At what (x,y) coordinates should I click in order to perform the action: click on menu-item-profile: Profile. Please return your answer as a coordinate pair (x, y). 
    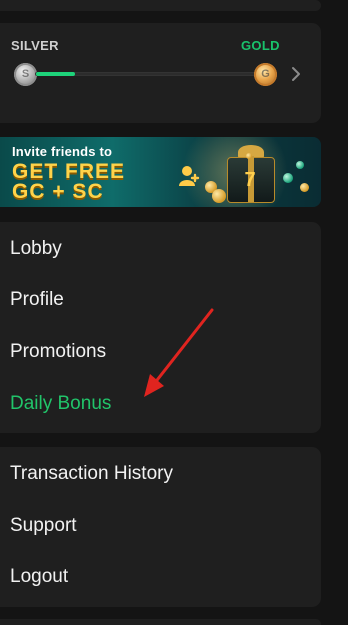
    Looking at the image, I should click on (37, 300).